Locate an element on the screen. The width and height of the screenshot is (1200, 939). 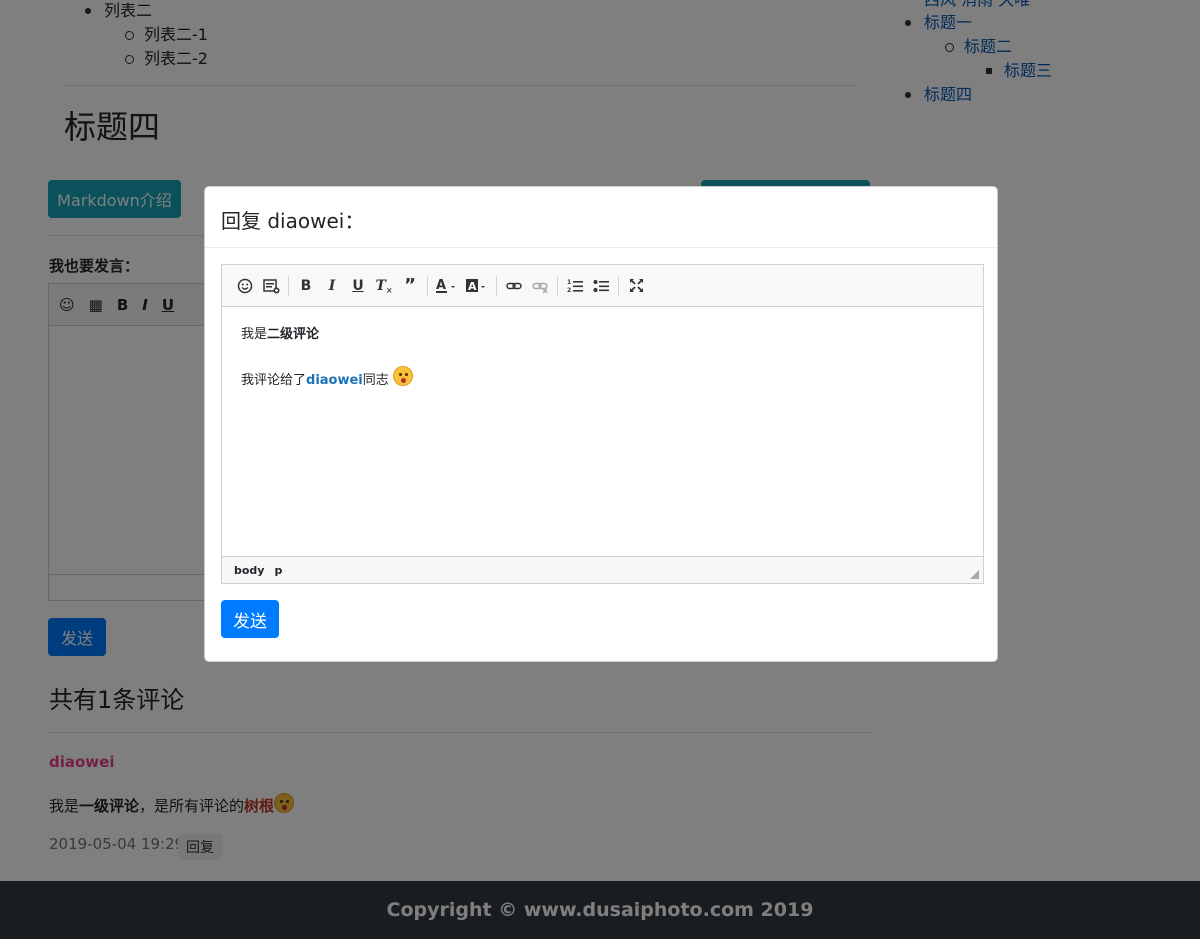
maximize-icon is located at coordinates (636, 286).